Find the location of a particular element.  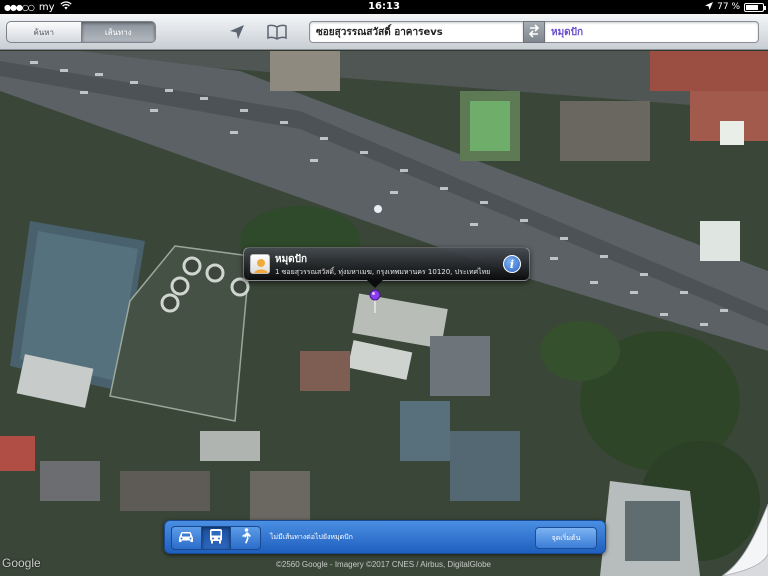

transport-mode-selector is located at coordinates (216, 538).